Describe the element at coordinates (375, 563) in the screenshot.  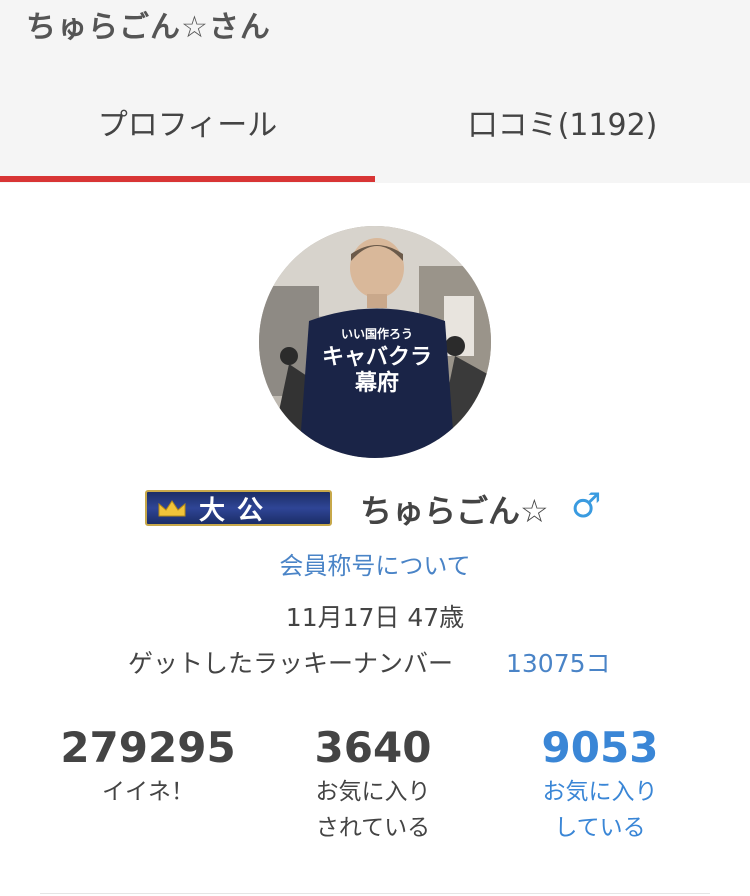
I see `member-title-link: 会員称号について` at that location.